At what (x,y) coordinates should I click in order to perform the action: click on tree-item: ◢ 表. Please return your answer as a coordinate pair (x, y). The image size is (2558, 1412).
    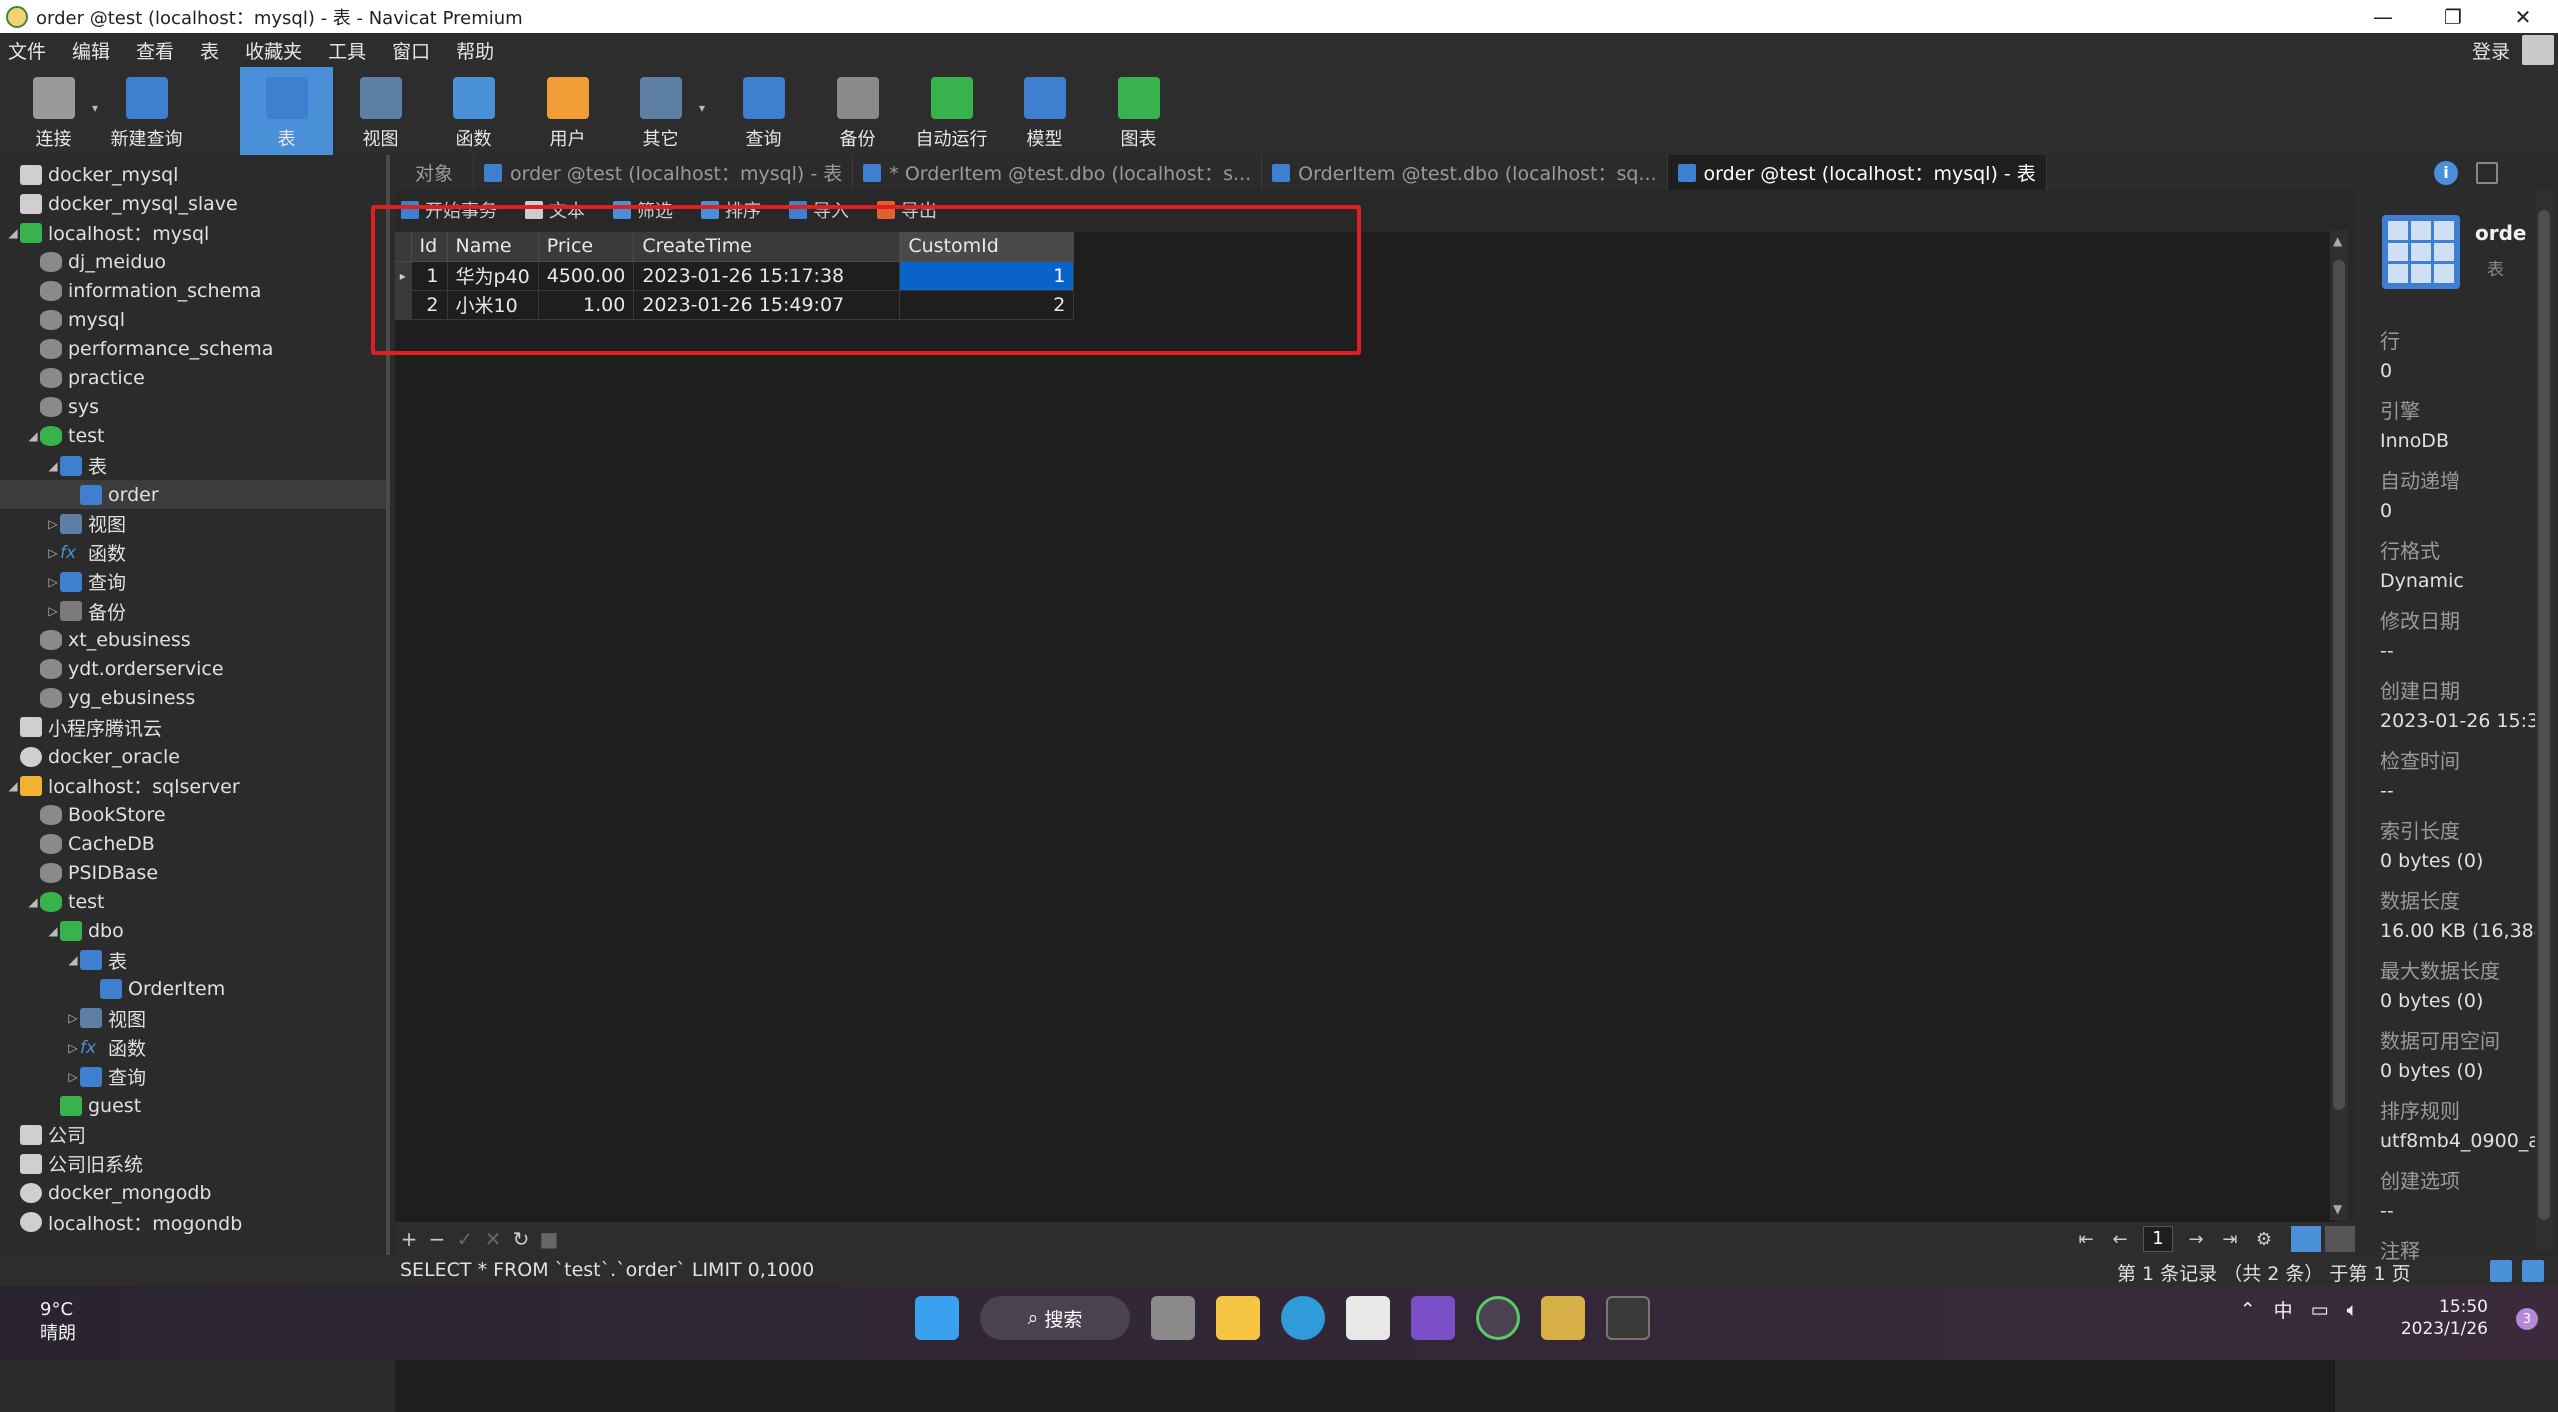
    Looking at the image, I should click on (76, 465).